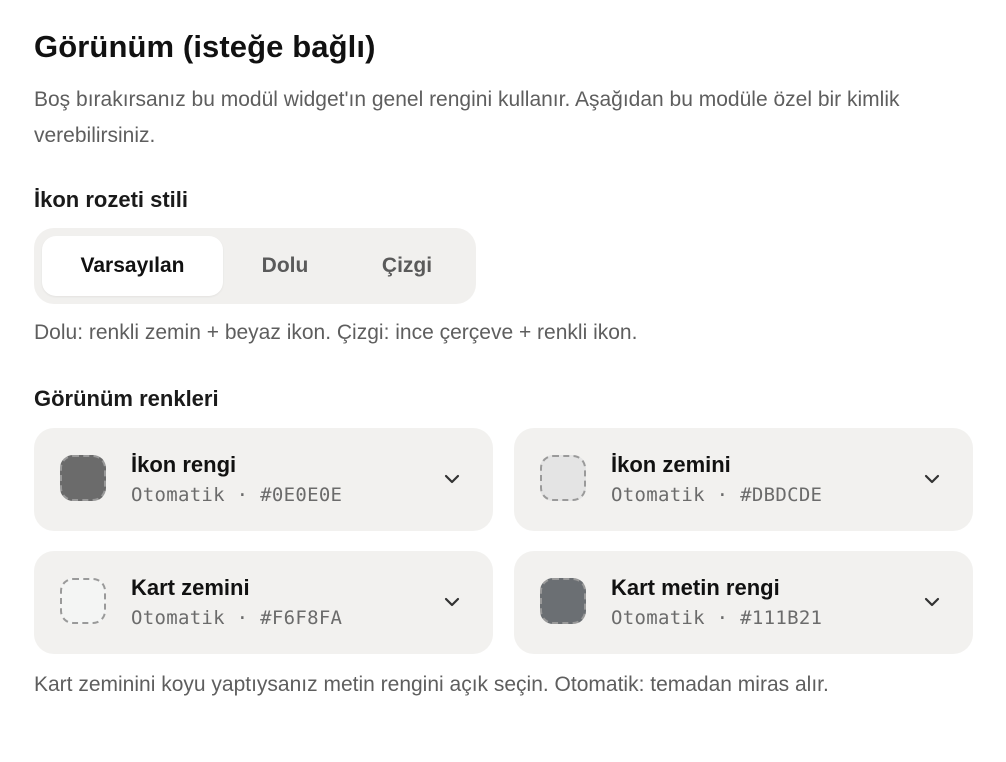  Describe the element at coordinates (407, 266) in the screenshot. I see `badge-style-option-outline: Çizgi` at that location.